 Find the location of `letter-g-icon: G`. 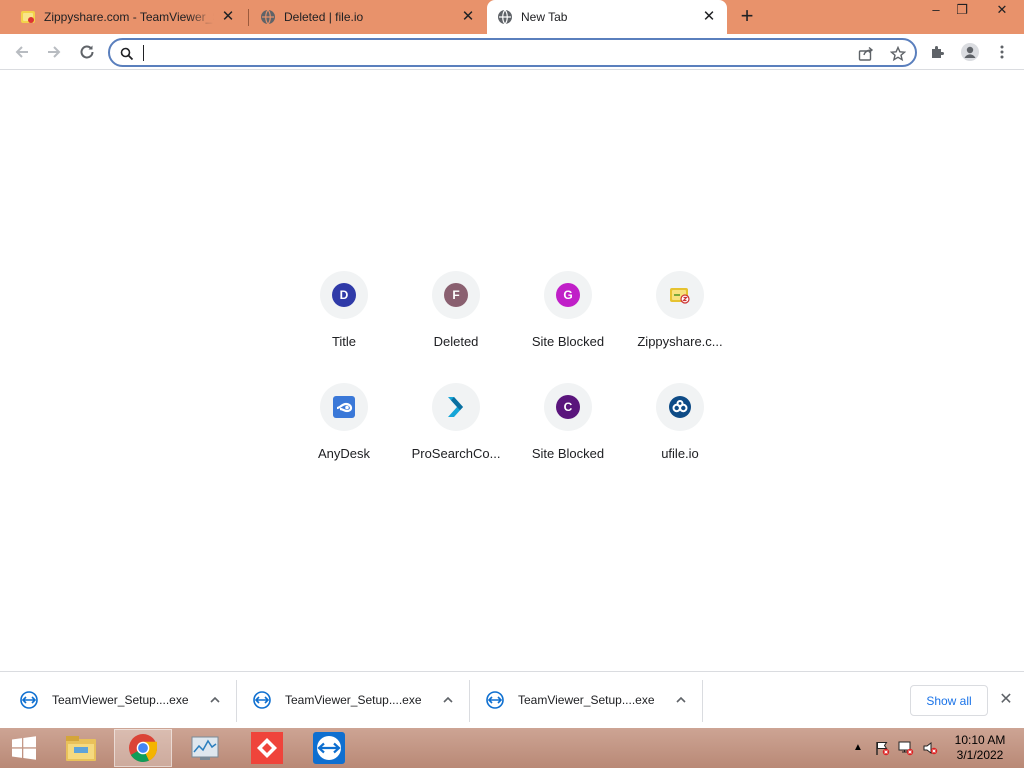

letter-g-icon: G is located at coordinates (568, 295).